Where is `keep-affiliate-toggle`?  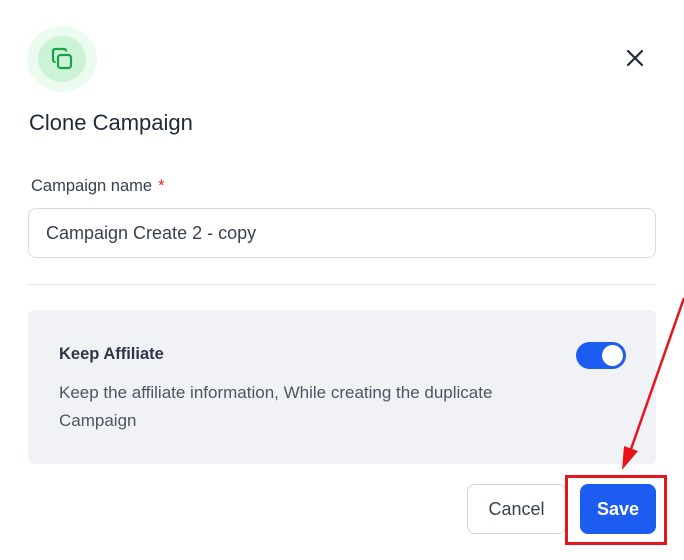
keep-affiliate-toggle is located at coordinates (601, 355).